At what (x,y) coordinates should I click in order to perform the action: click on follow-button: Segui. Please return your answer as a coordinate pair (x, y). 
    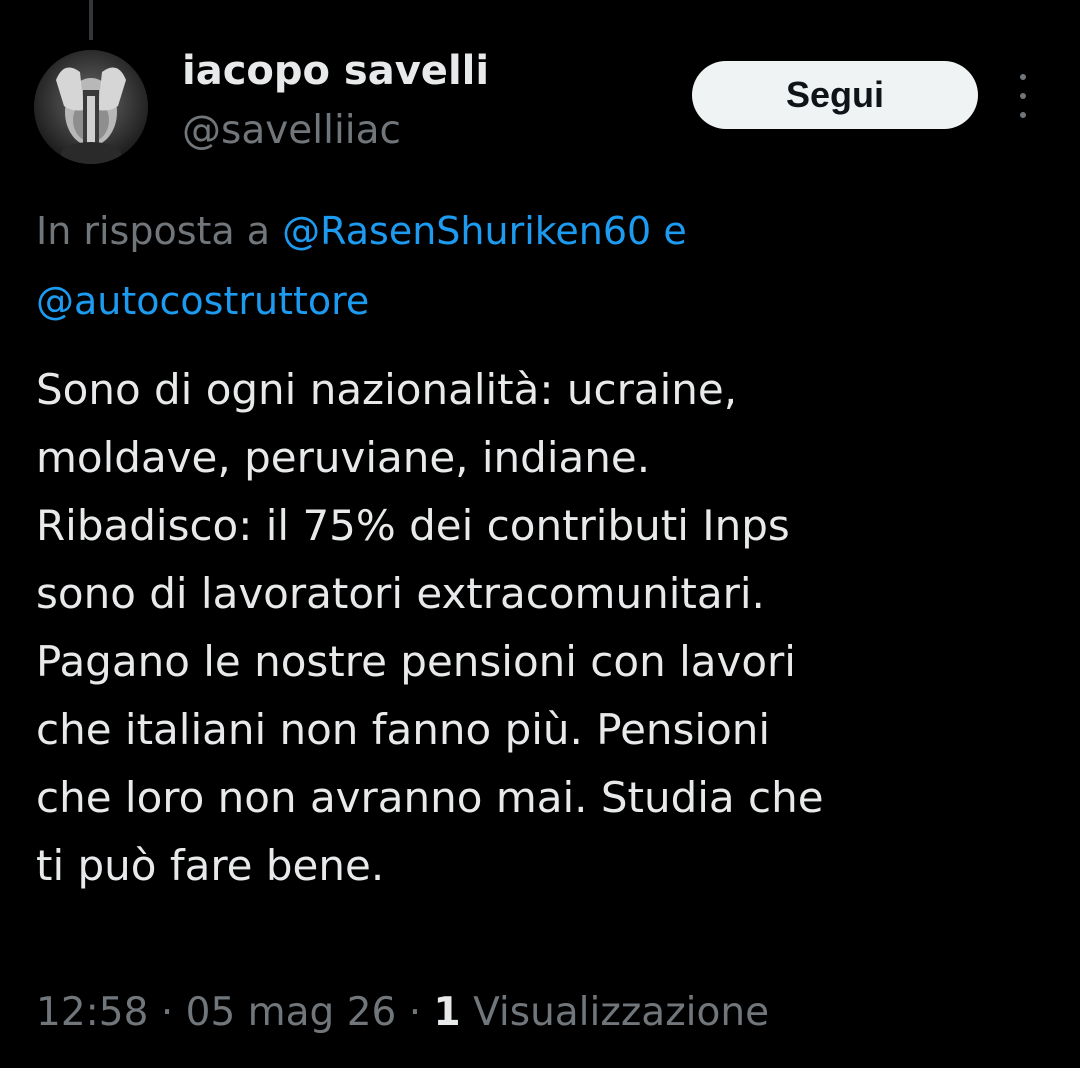
    Looking at the image, I should click on (835, 95).